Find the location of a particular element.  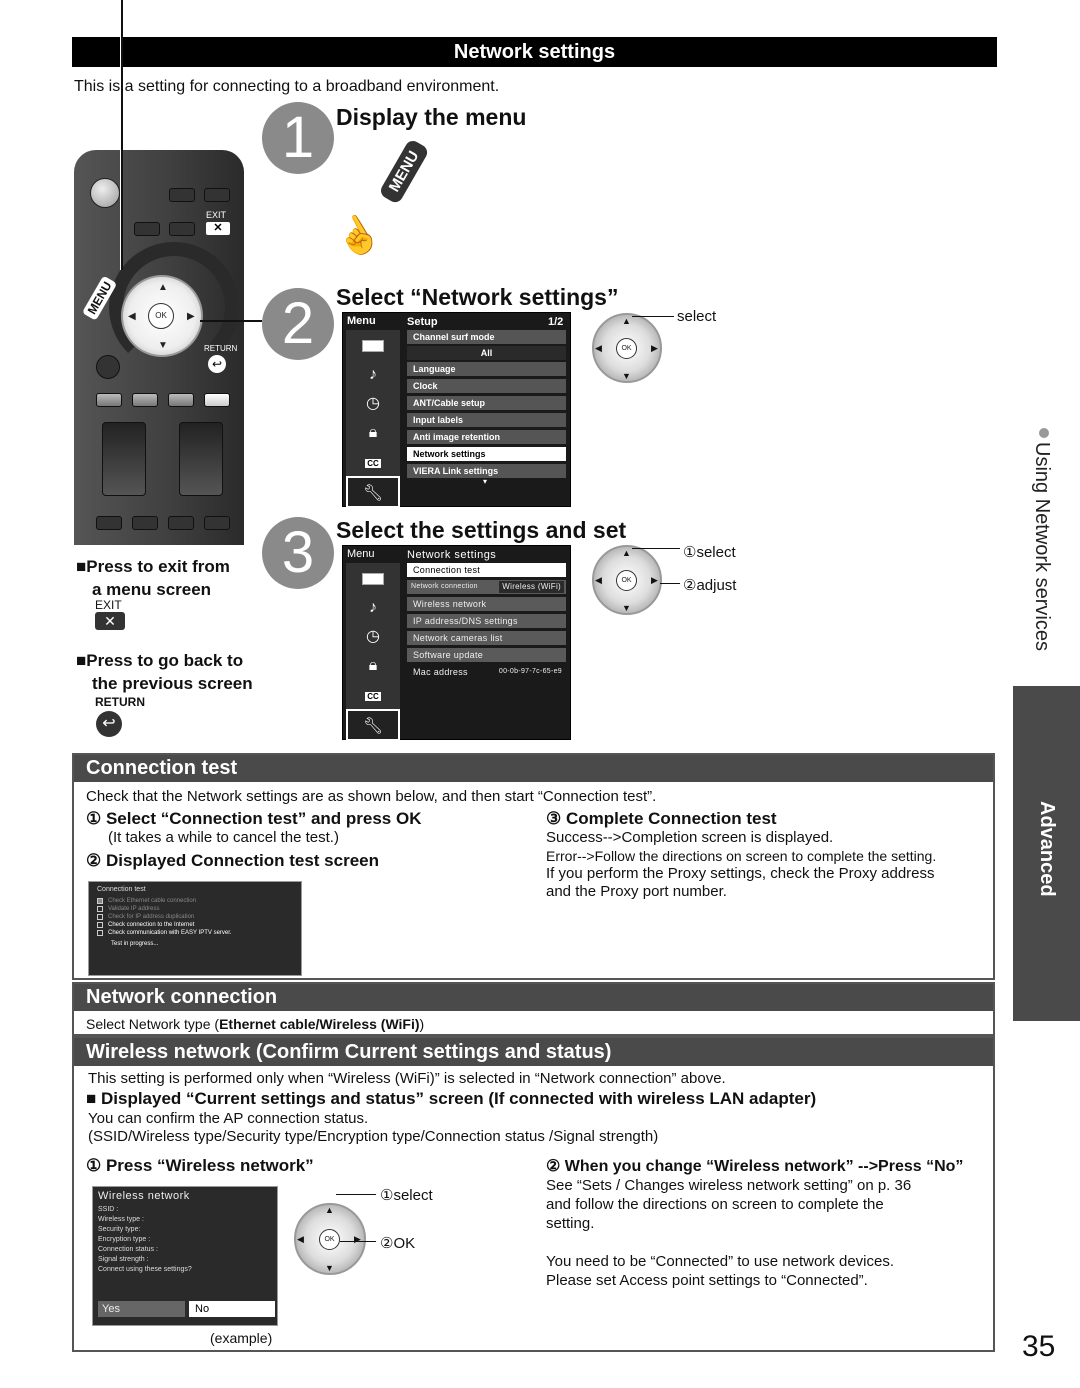

yes-button: Yes is located at coordinates (141, 1309).